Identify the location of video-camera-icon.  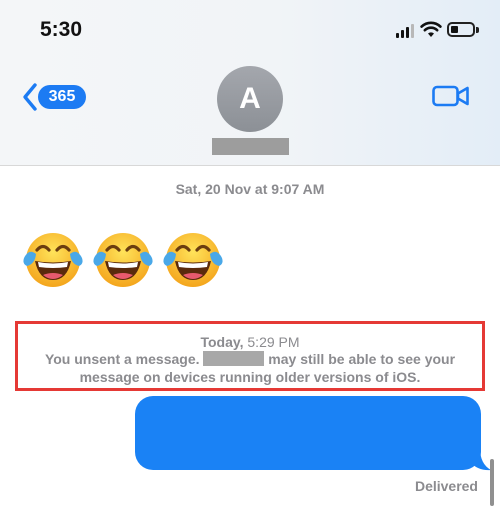
(451, 96).